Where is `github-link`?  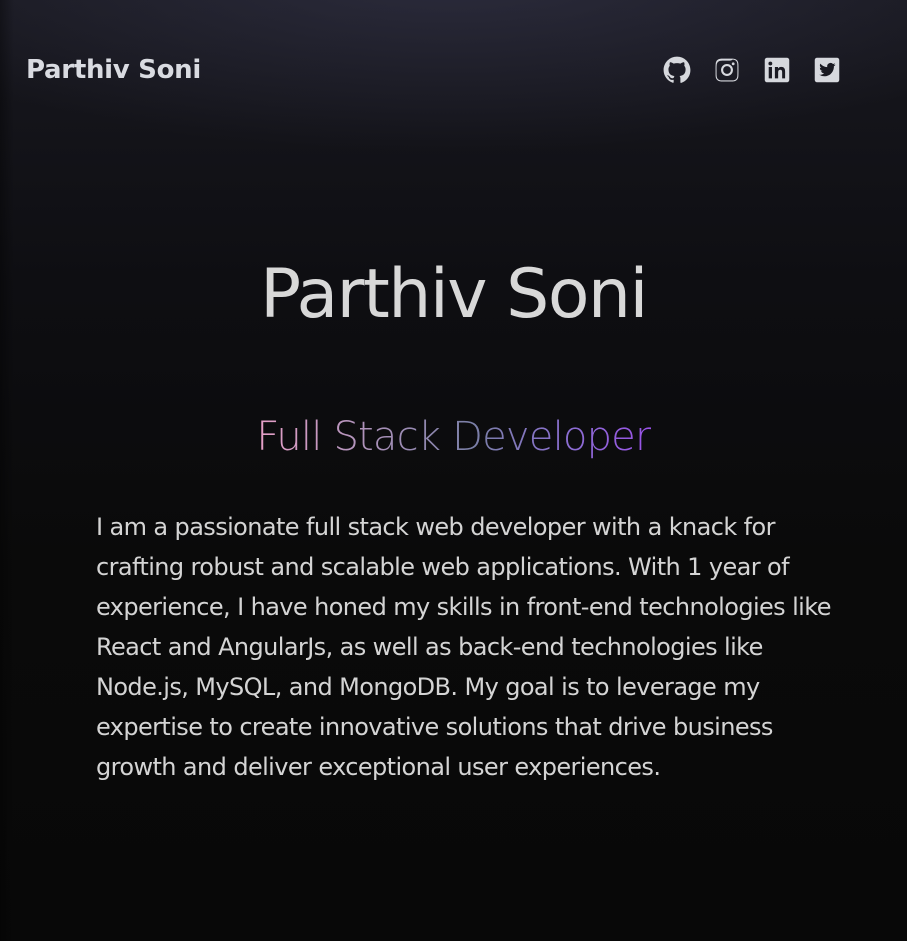 github-link is located at coordinates (677, 72).